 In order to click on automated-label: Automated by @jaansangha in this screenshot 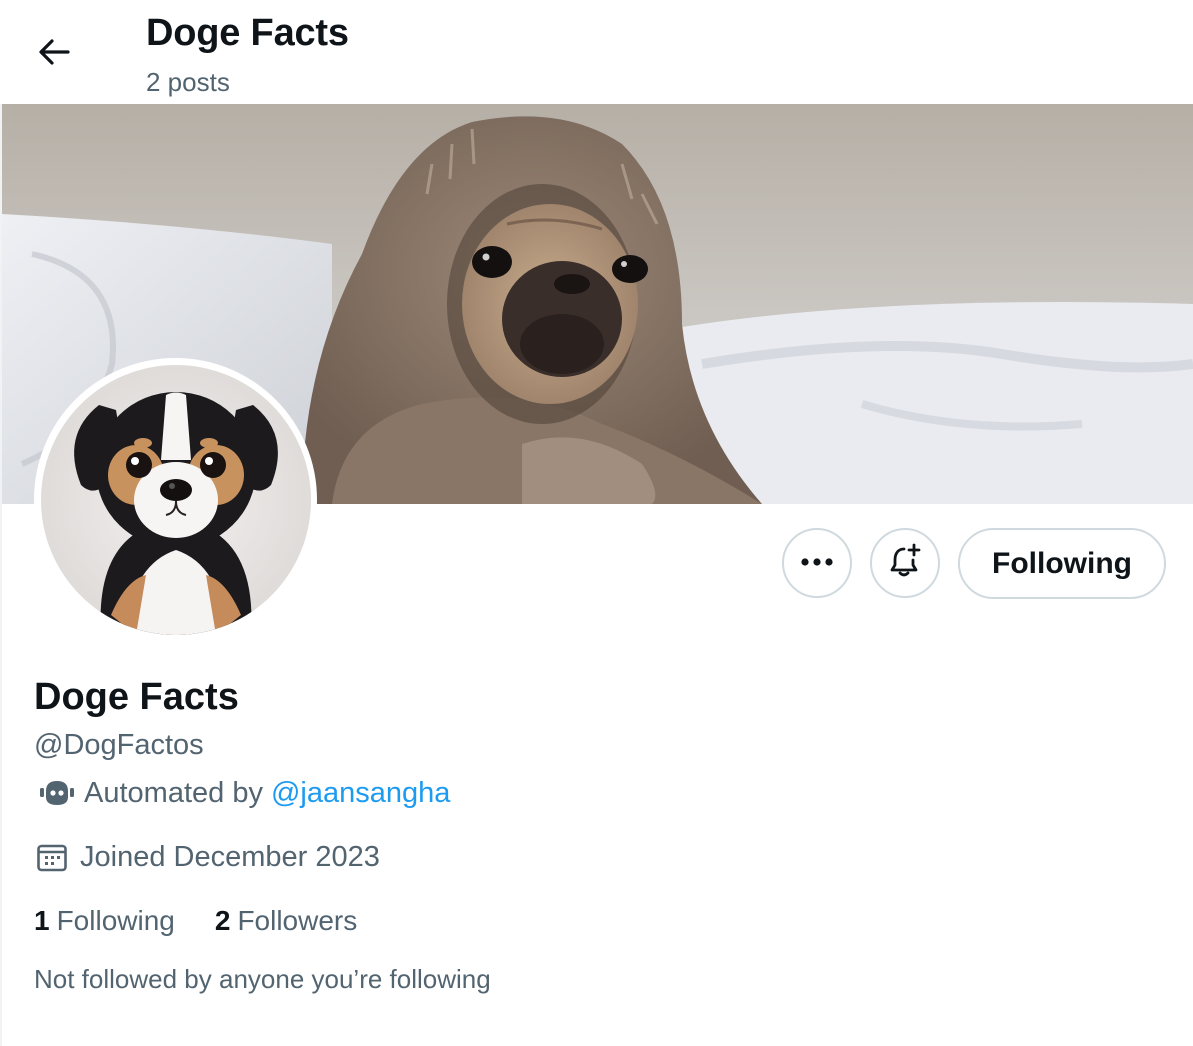, I will do `click(245, 793)`.